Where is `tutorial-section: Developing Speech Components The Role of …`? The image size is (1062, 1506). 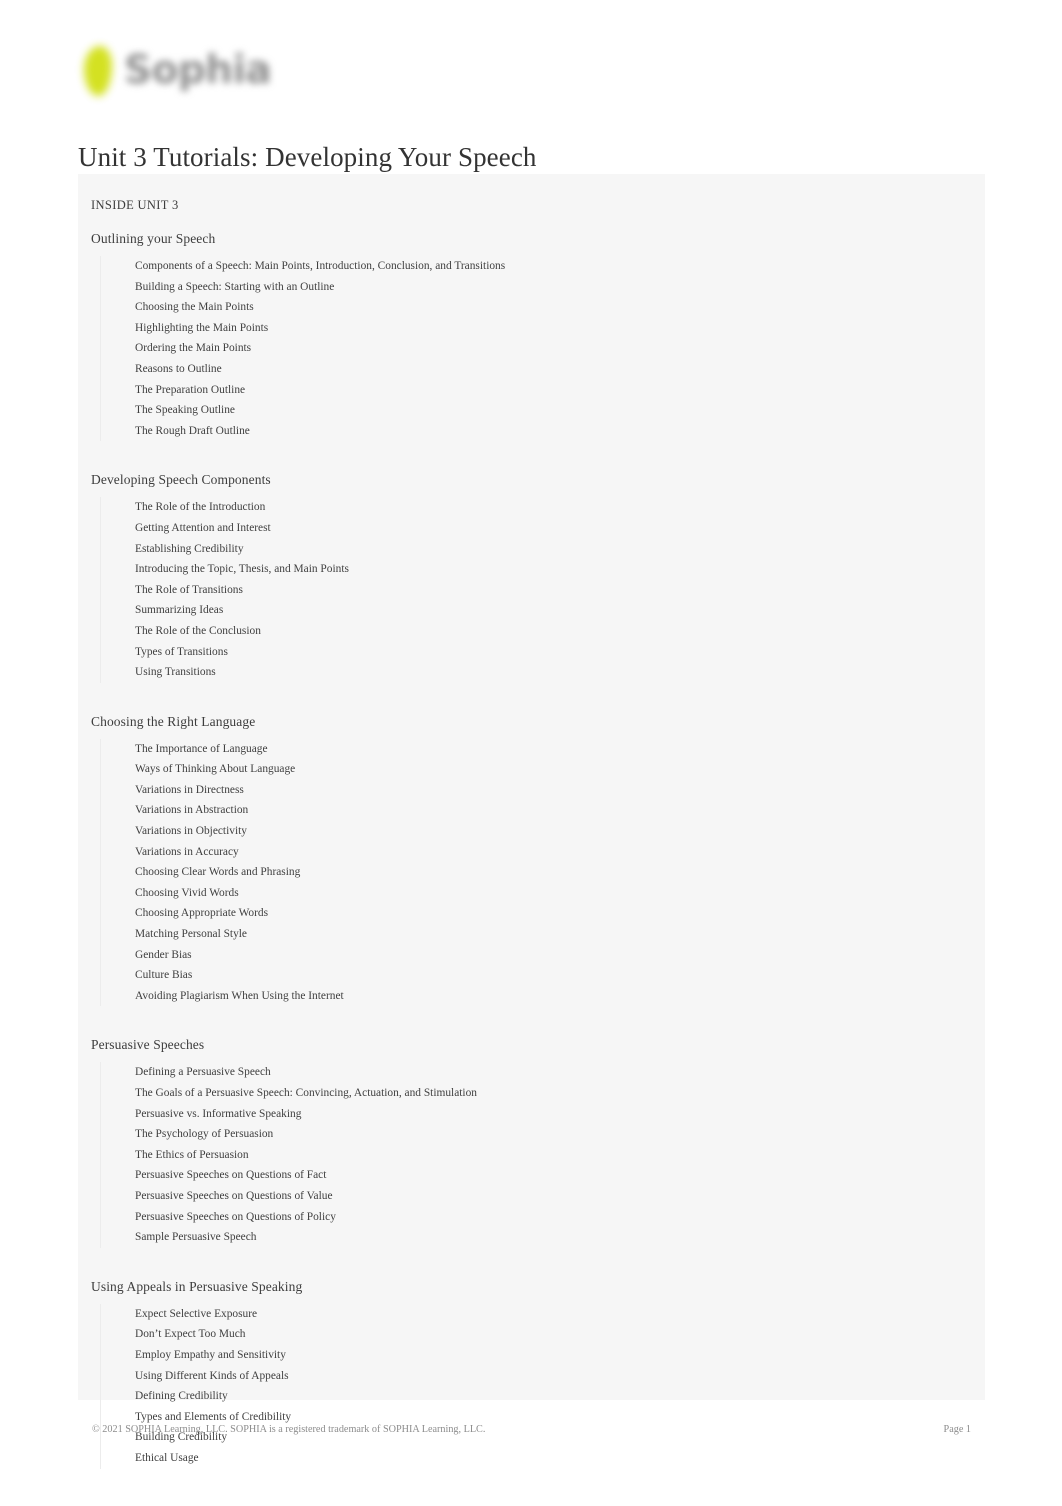 tutorial-section: Developing Speech Components The Role of … is located at coordinates (531, 568).